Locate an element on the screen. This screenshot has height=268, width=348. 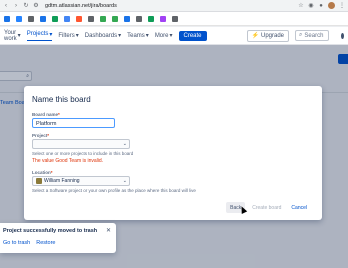
nav-more-label: More is located at coordinates (161, 35).